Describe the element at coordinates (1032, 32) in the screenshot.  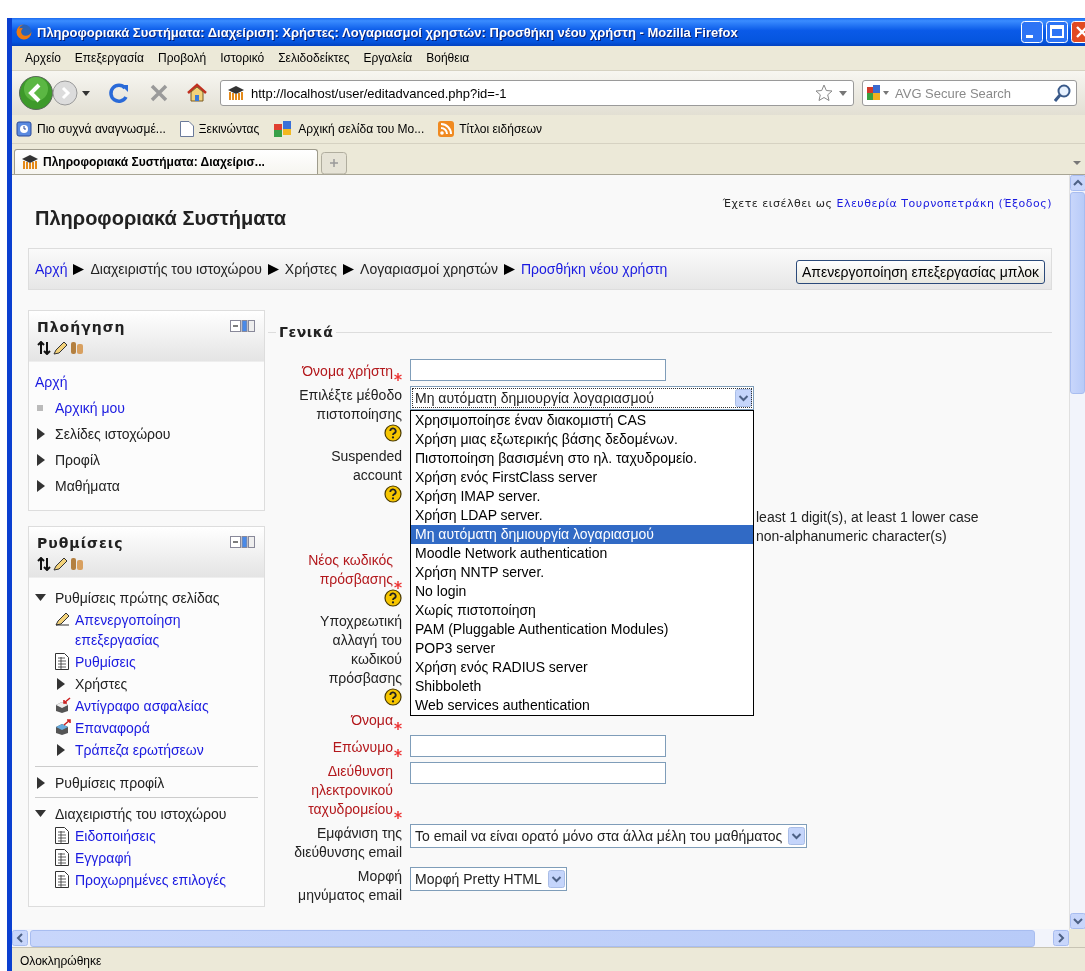
I see `minimize-button` at that location.